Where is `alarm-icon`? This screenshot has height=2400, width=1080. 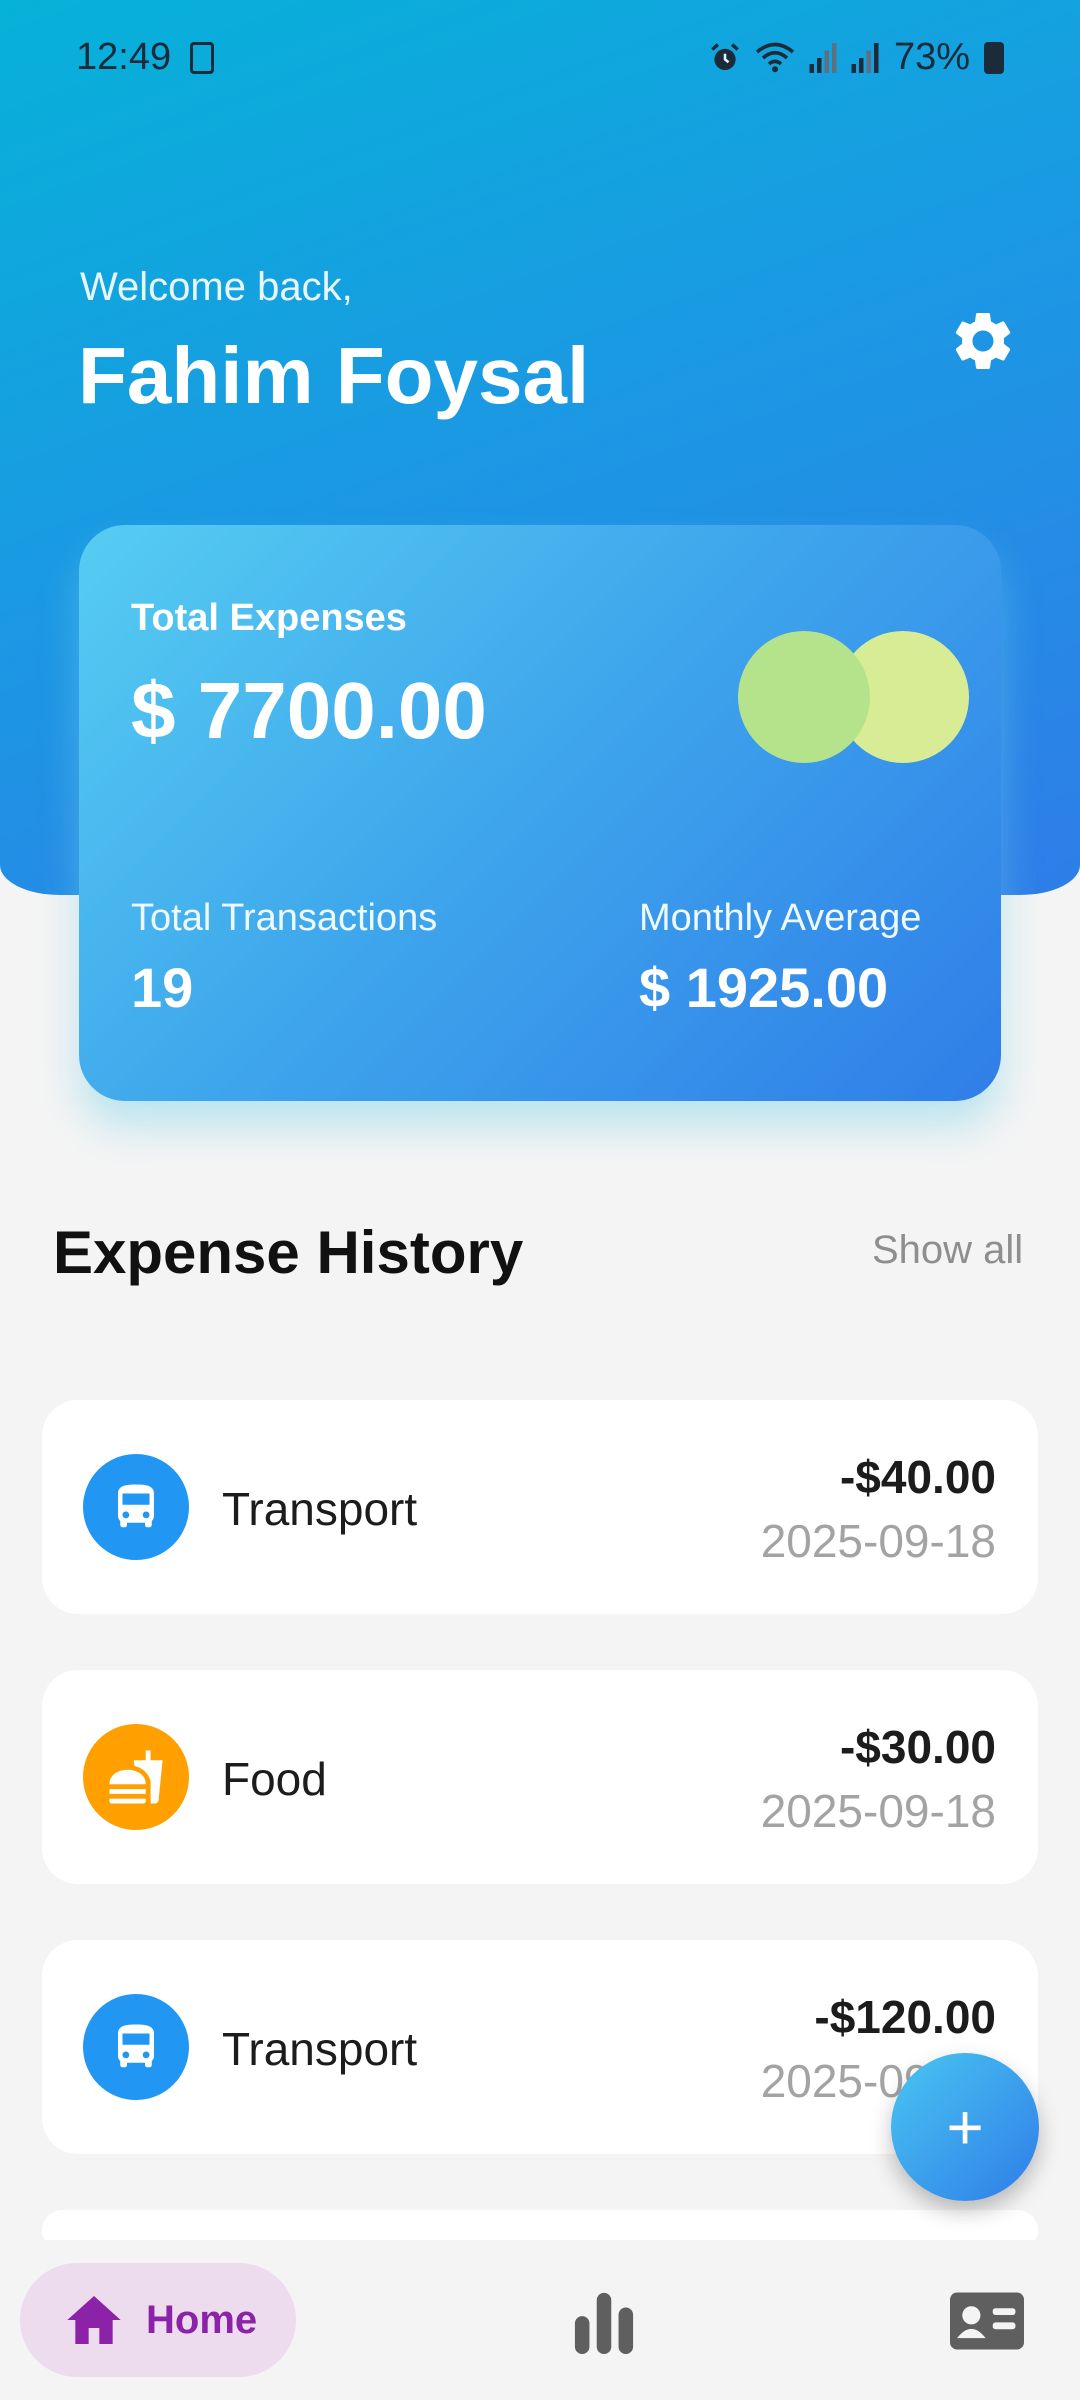 alarm-icon is located at coordinates (725, 56).